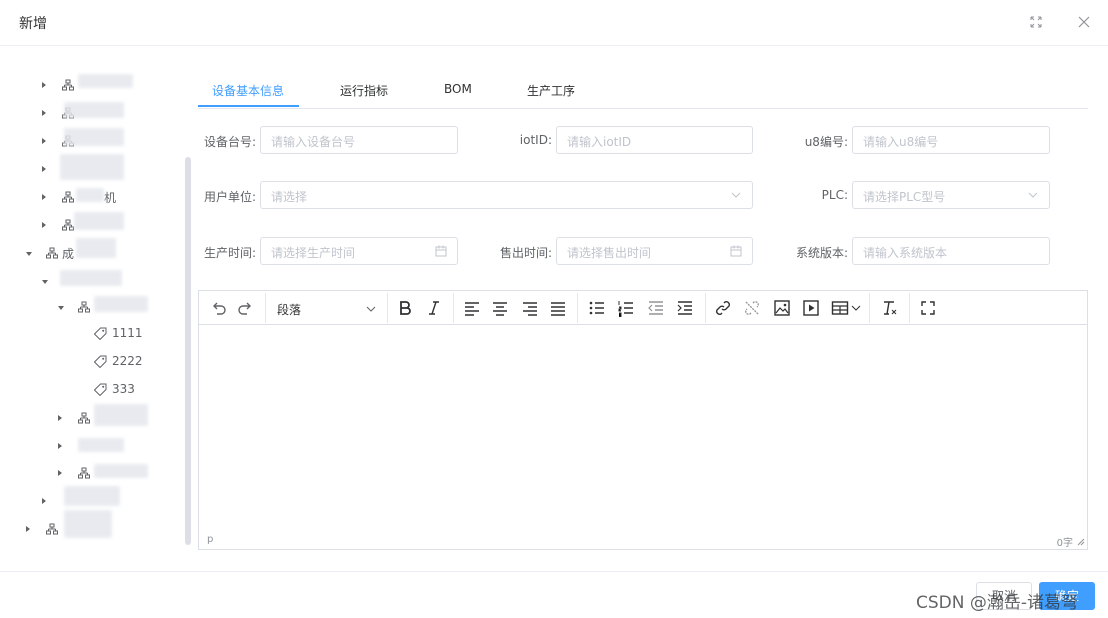  I want to click on user-unit-label: 用户单位:, so click(229, 197).